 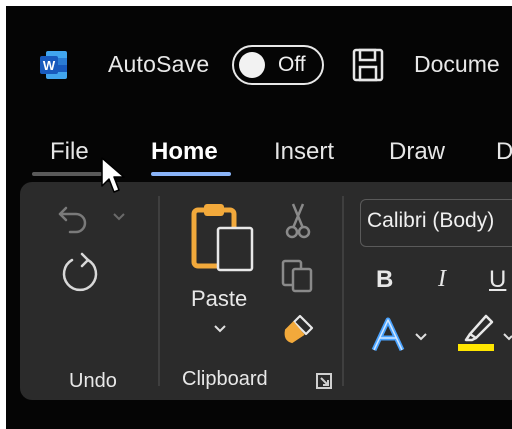 What do you see at coordinates (504, 152) in the screenshot?
I see `tab-design: D` at bounding box center [504, 152].